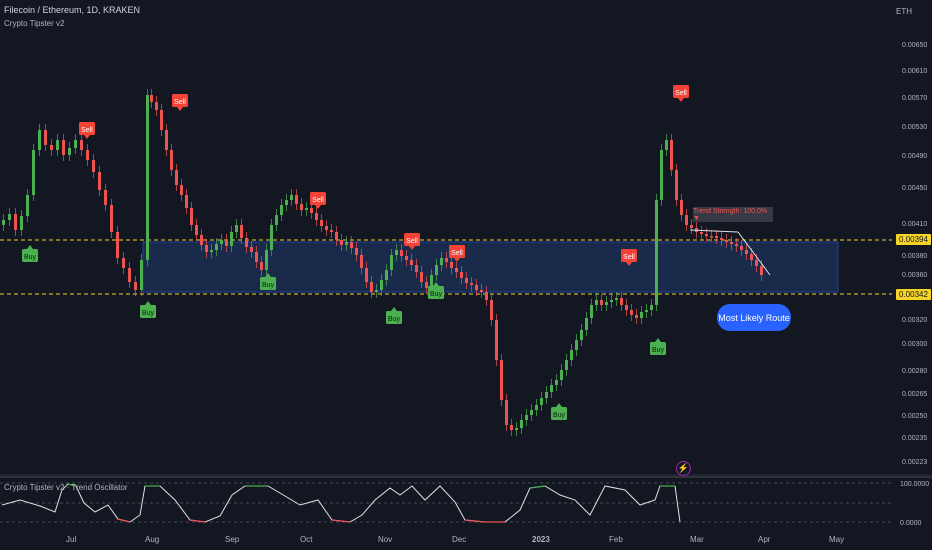 This screenshot has height=550, width=932. Describe the element at coordinates (683, 468) in the screenshot. I see `flash-icon: ⚡` at that location.